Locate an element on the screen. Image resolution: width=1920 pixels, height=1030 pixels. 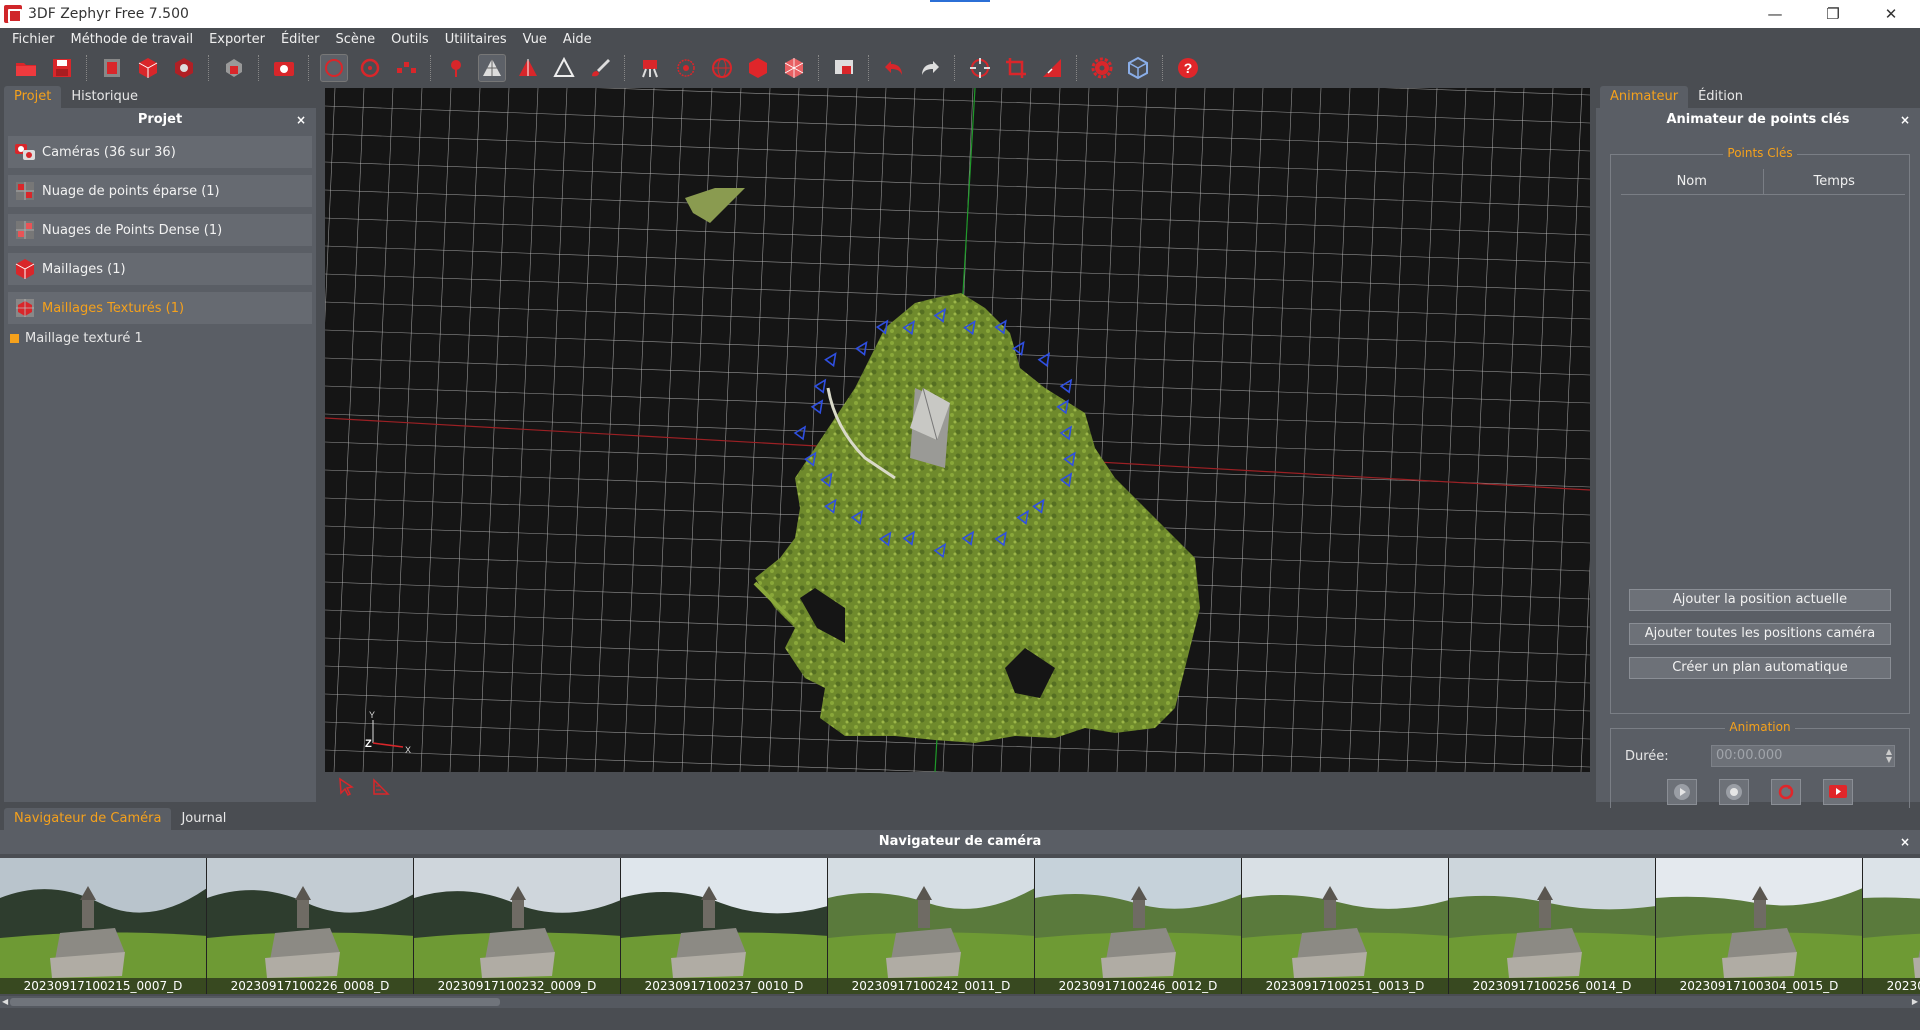
cube-grid-icon is located at coordinates (794, 68).